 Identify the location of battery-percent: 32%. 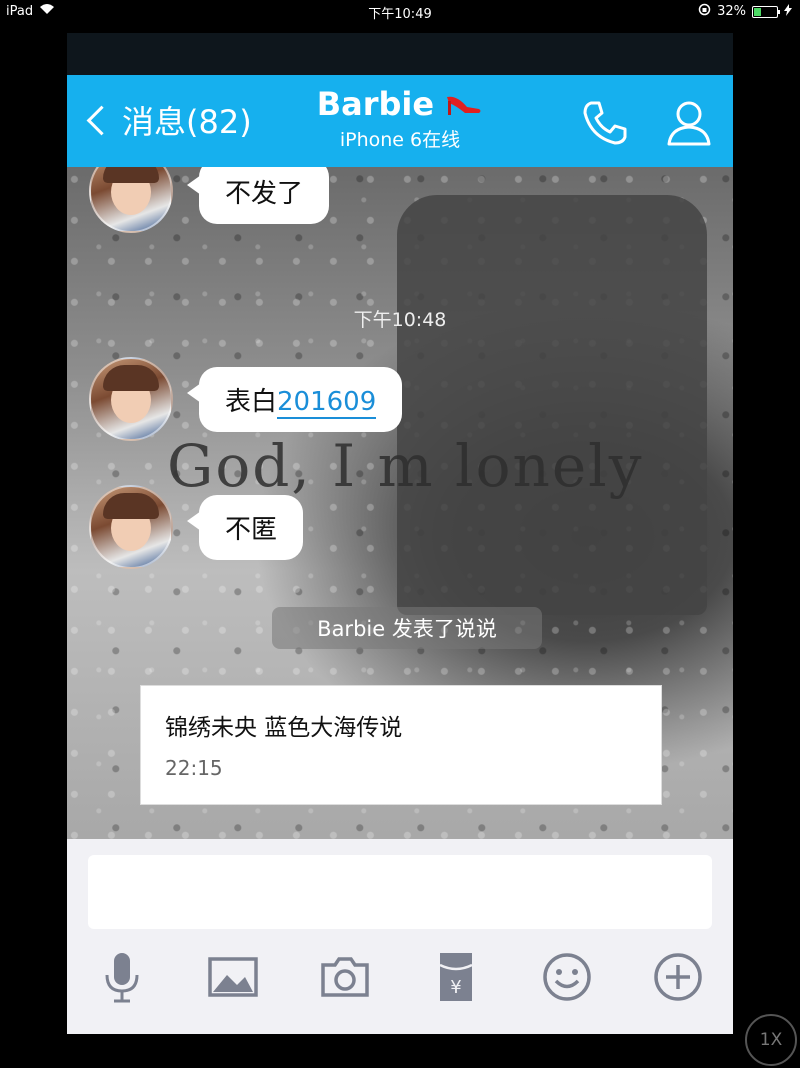
(731, 11).